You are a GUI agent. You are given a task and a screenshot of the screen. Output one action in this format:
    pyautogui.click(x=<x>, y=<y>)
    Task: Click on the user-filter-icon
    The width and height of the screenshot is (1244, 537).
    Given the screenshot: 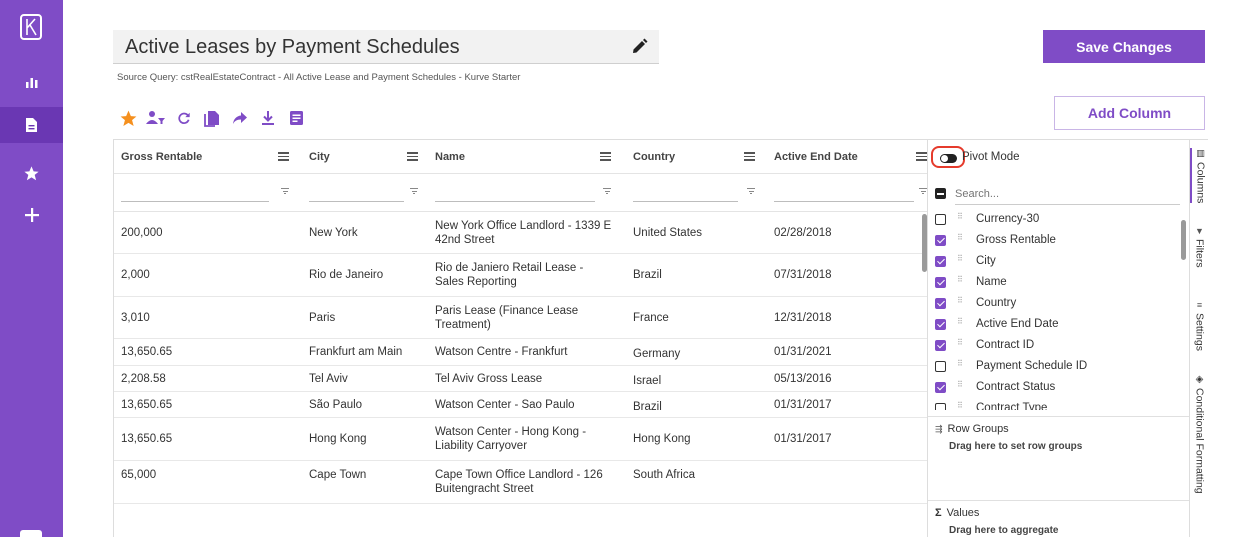 What is the action you would take?
    pyautogui.click(x=156, y=118)
    